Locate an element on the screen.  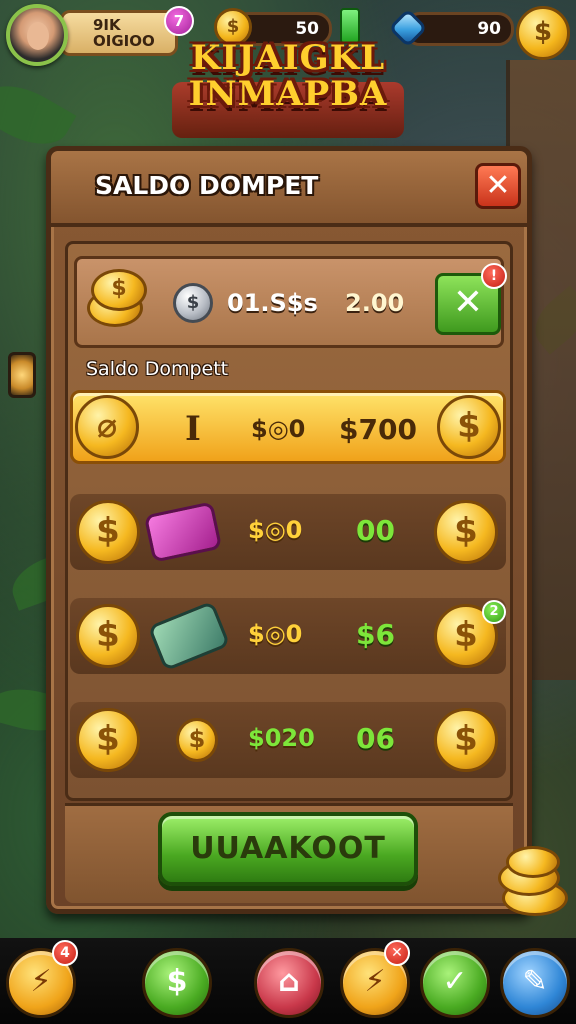
coin-icon is located at coordinates (533, 862).